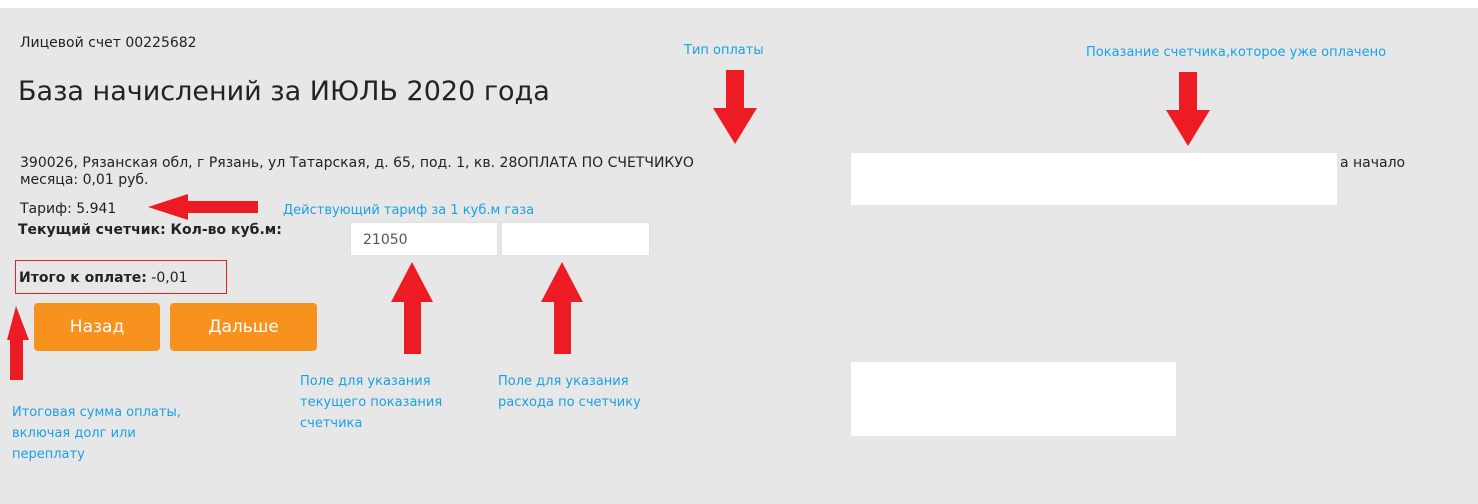 The width and height of the screenshot is (1478, 504). I want to click on annotation-line: расхода по счетчику, so click(569, 402).